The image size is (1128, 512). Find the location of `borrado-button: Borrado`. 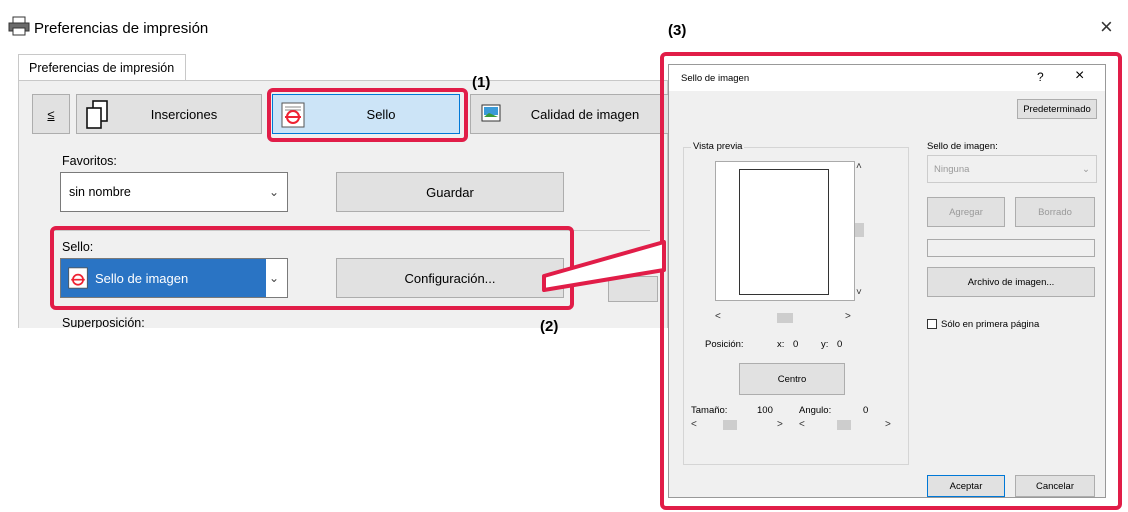

borrado-button: Borrado is located at coordinates (1055, 212).